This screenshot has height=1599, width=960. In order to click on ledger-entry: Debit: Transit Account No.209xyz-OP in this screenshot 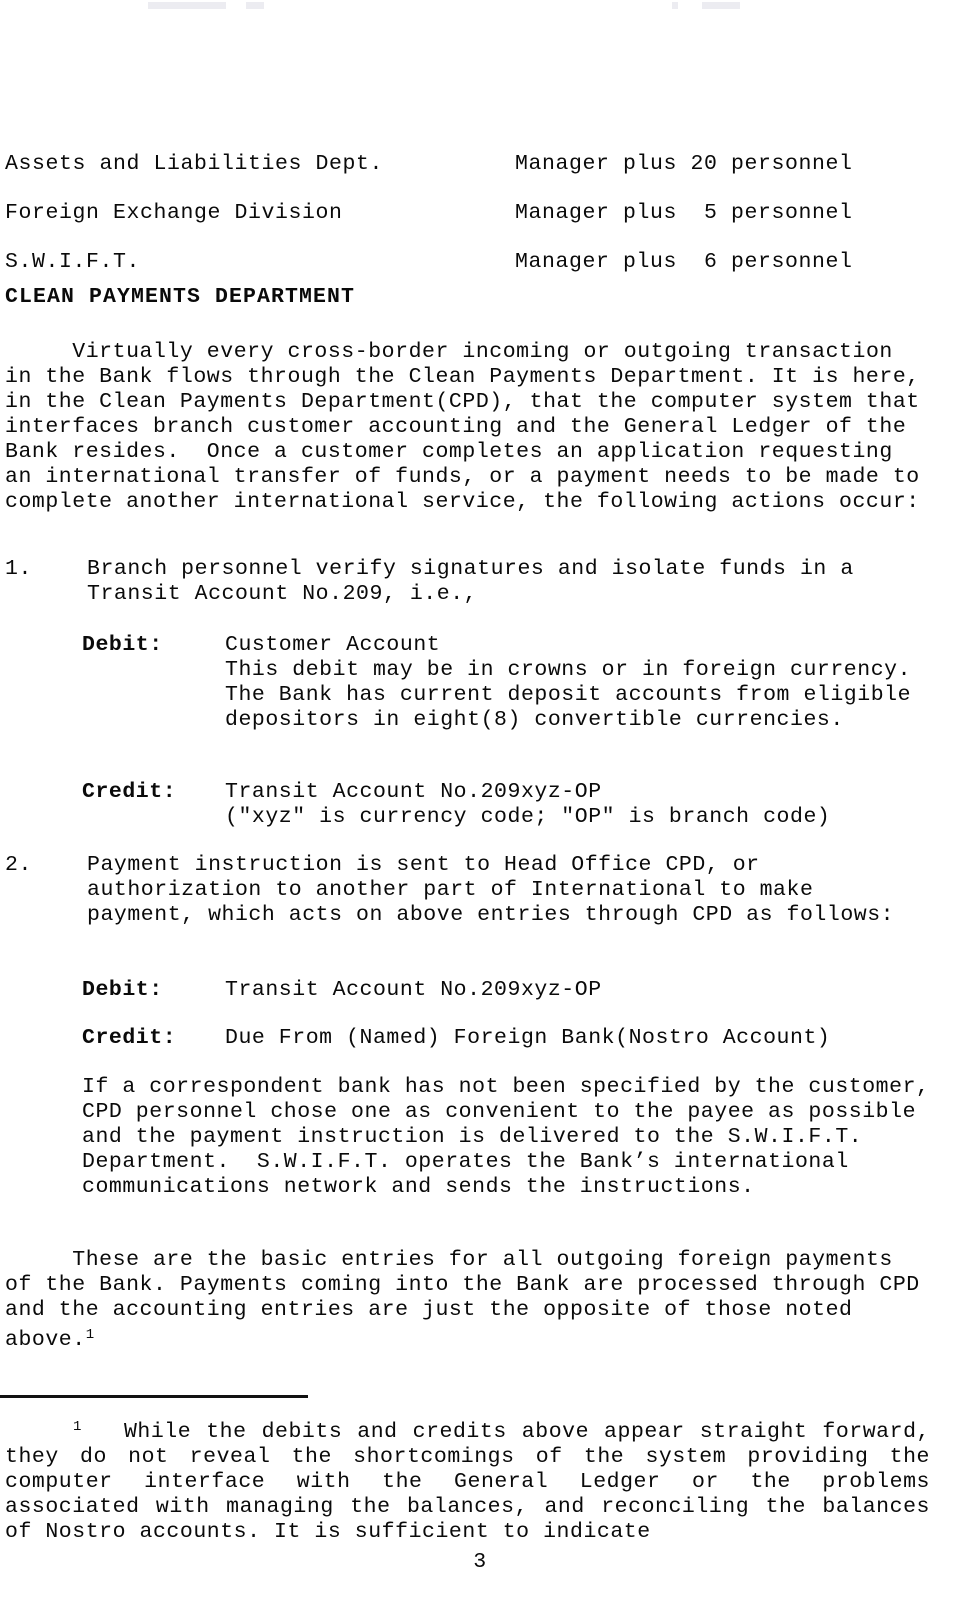, I will do `click(507, 990)`.